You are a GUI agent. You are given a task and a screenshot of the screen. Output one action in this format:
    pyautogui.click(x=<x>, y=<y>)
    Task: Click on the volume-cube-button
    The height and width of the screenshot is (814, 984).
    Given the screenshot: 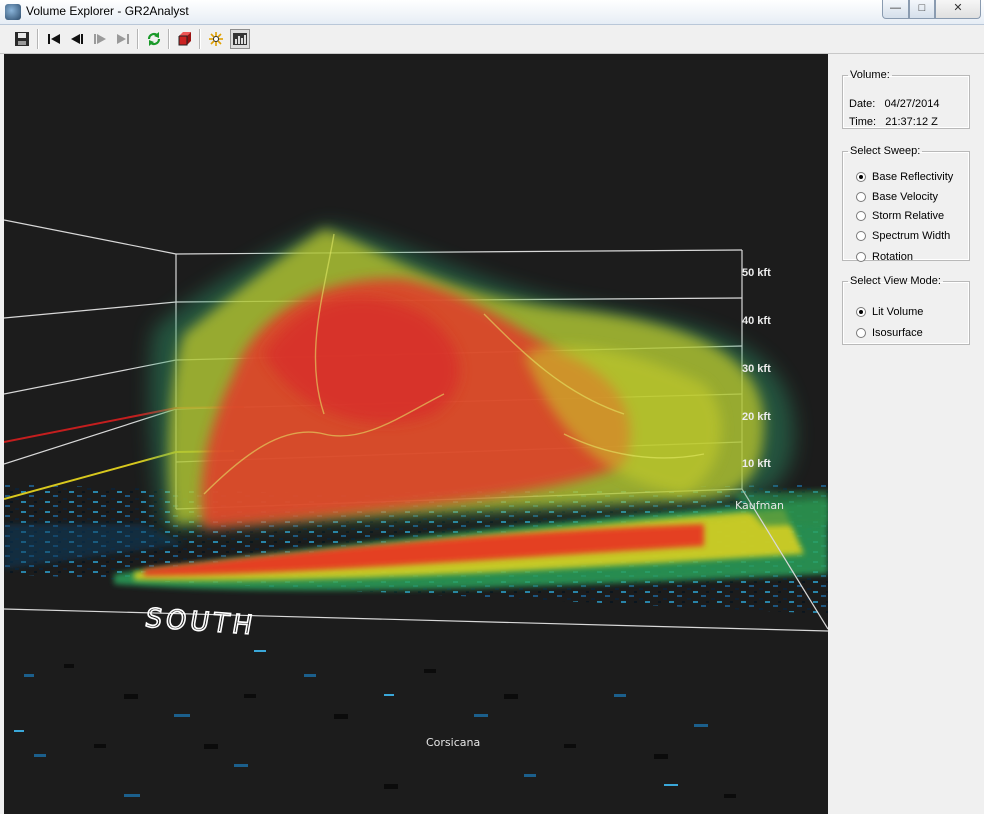 What is the action you would take?
    pyautogui.click(x=185, y=39)
    